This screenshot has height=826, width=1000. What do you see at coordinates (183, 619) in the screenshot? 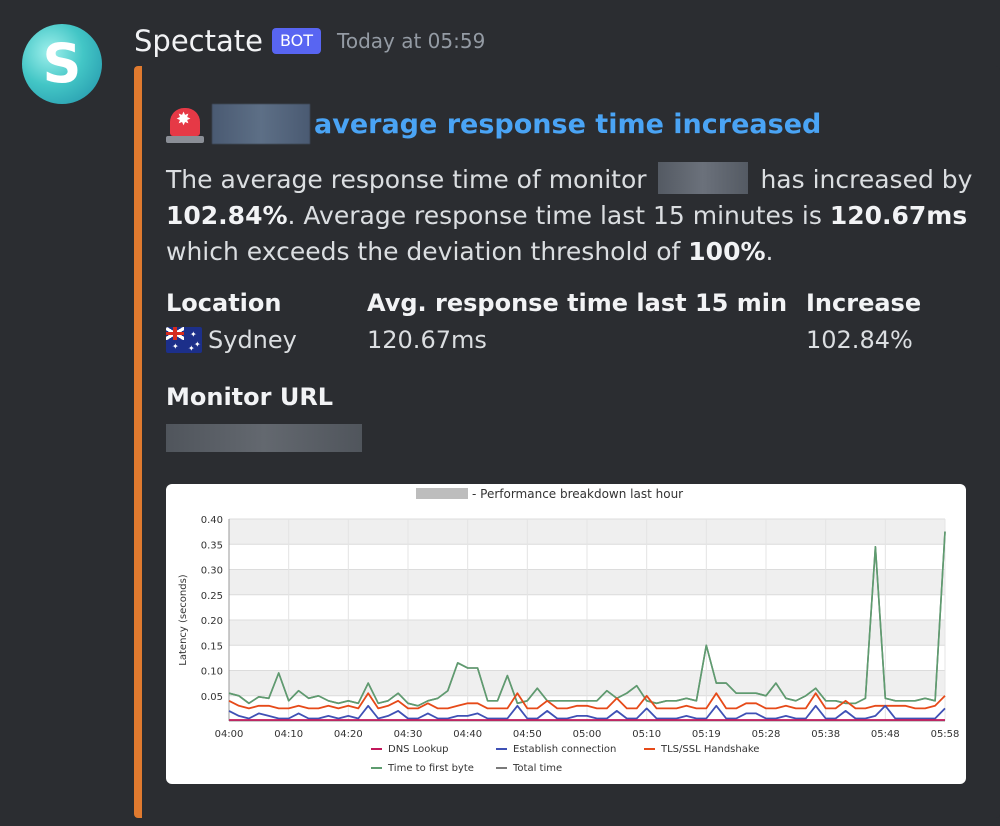
I see `y-axis-label: Latency (seconds)` at bounding box center [183, 619].